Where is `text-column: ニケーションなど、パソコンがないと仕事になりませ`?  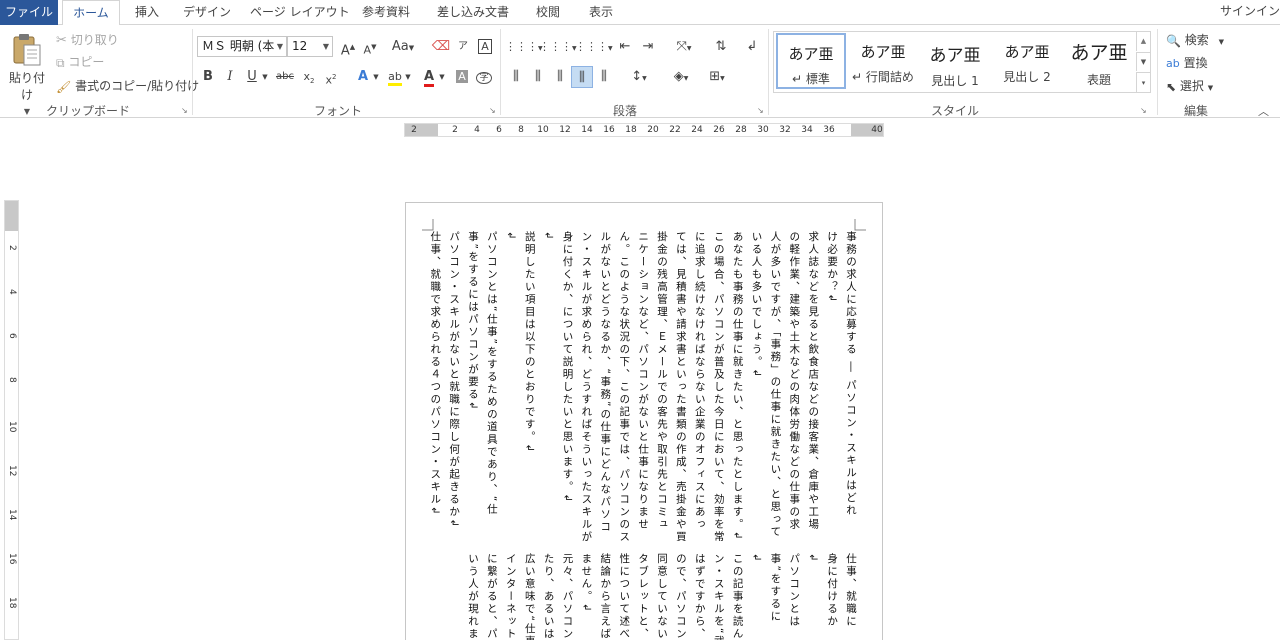
text-column: ニケーションなど、パソコンがないと仕事になりませ is located at coordinates (643, 386).